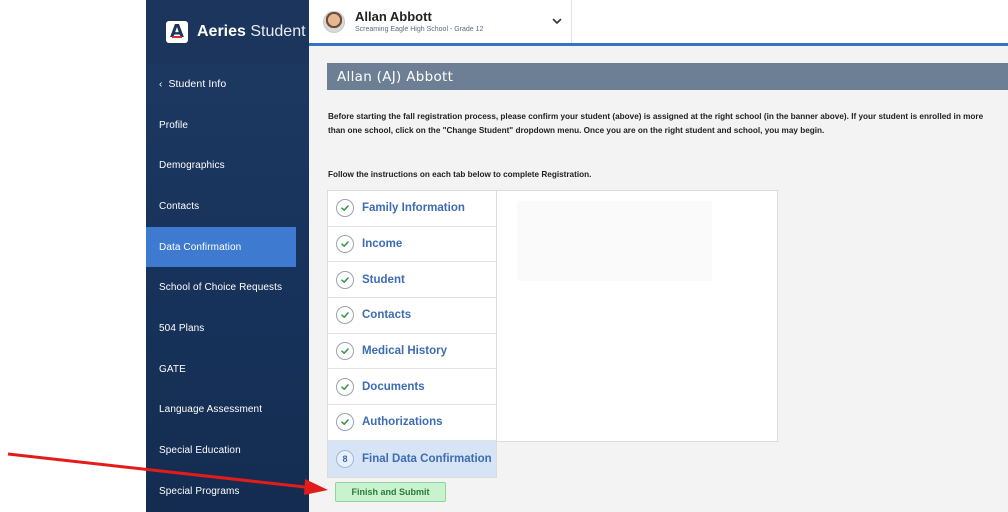  I want to click on tab-income: Income, so click(412, 245).